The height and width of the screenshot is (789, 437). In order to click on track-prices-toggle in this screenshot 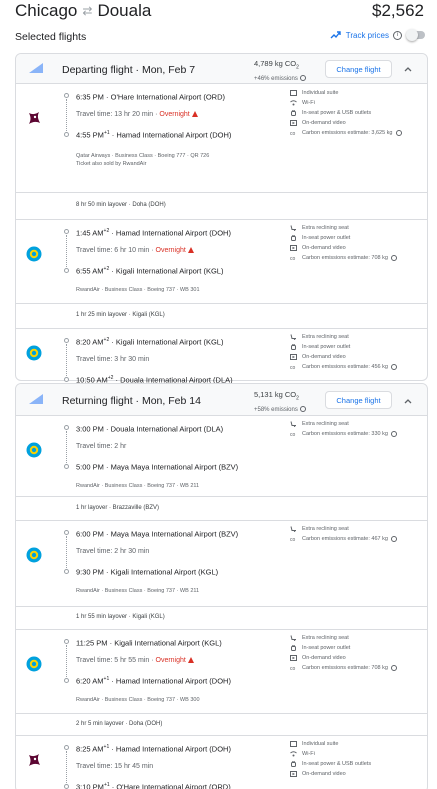, I will do `click(415, 35)`.